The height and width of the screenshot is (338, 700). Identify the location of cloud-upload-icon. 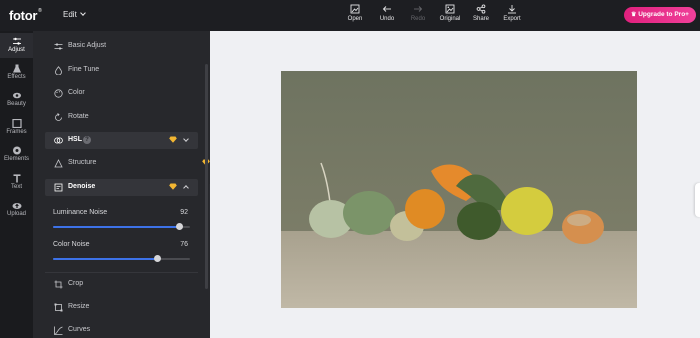
(16, 206).